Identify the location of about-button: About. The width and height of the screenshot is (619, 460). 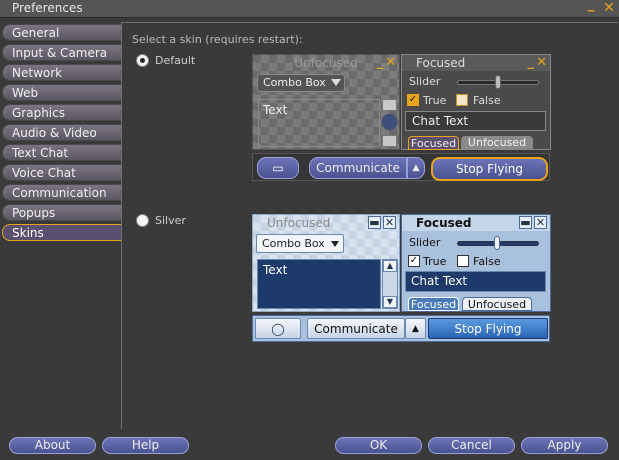
(52, 445).